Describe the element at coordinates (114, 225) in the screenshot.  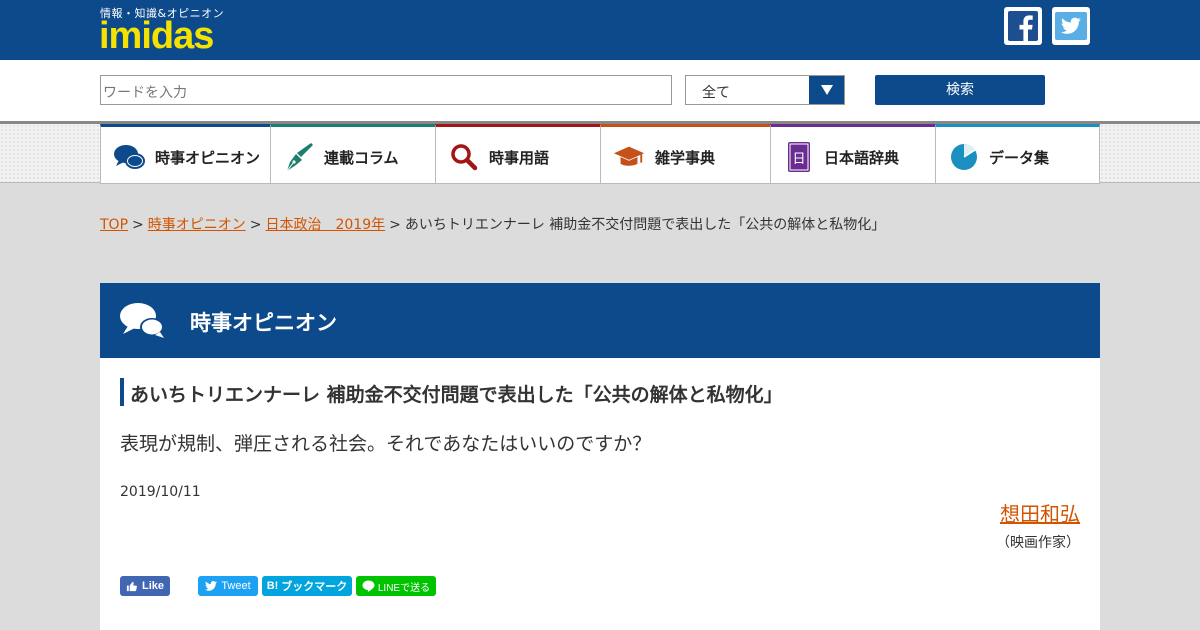
I see `breadcrumb-link-top: TOP` at that location.